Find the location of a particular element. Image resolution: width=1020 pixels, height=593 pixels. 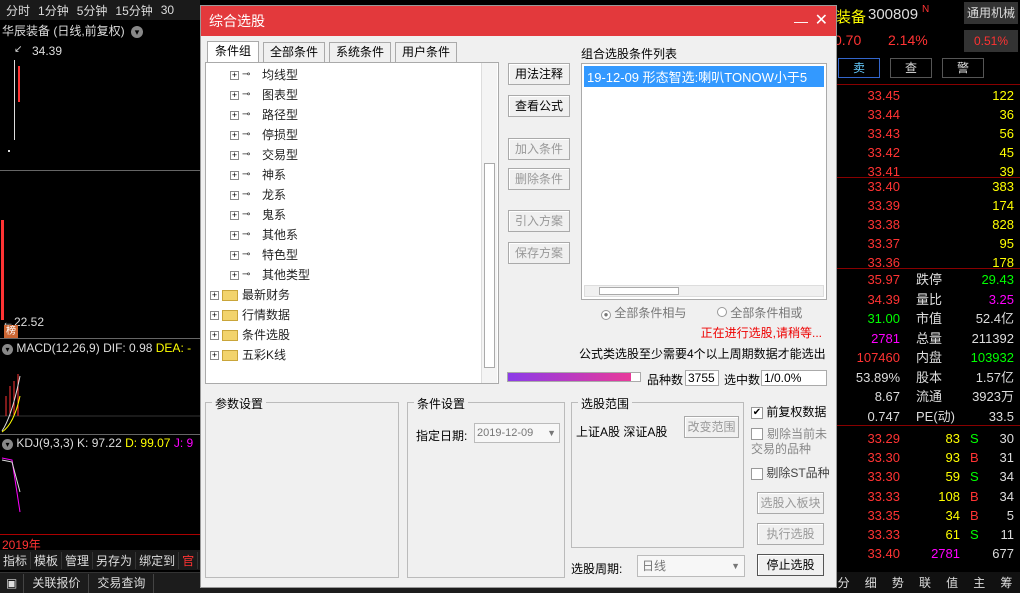

sector-tag: 通用机械 is located at coordinates (991, 13).